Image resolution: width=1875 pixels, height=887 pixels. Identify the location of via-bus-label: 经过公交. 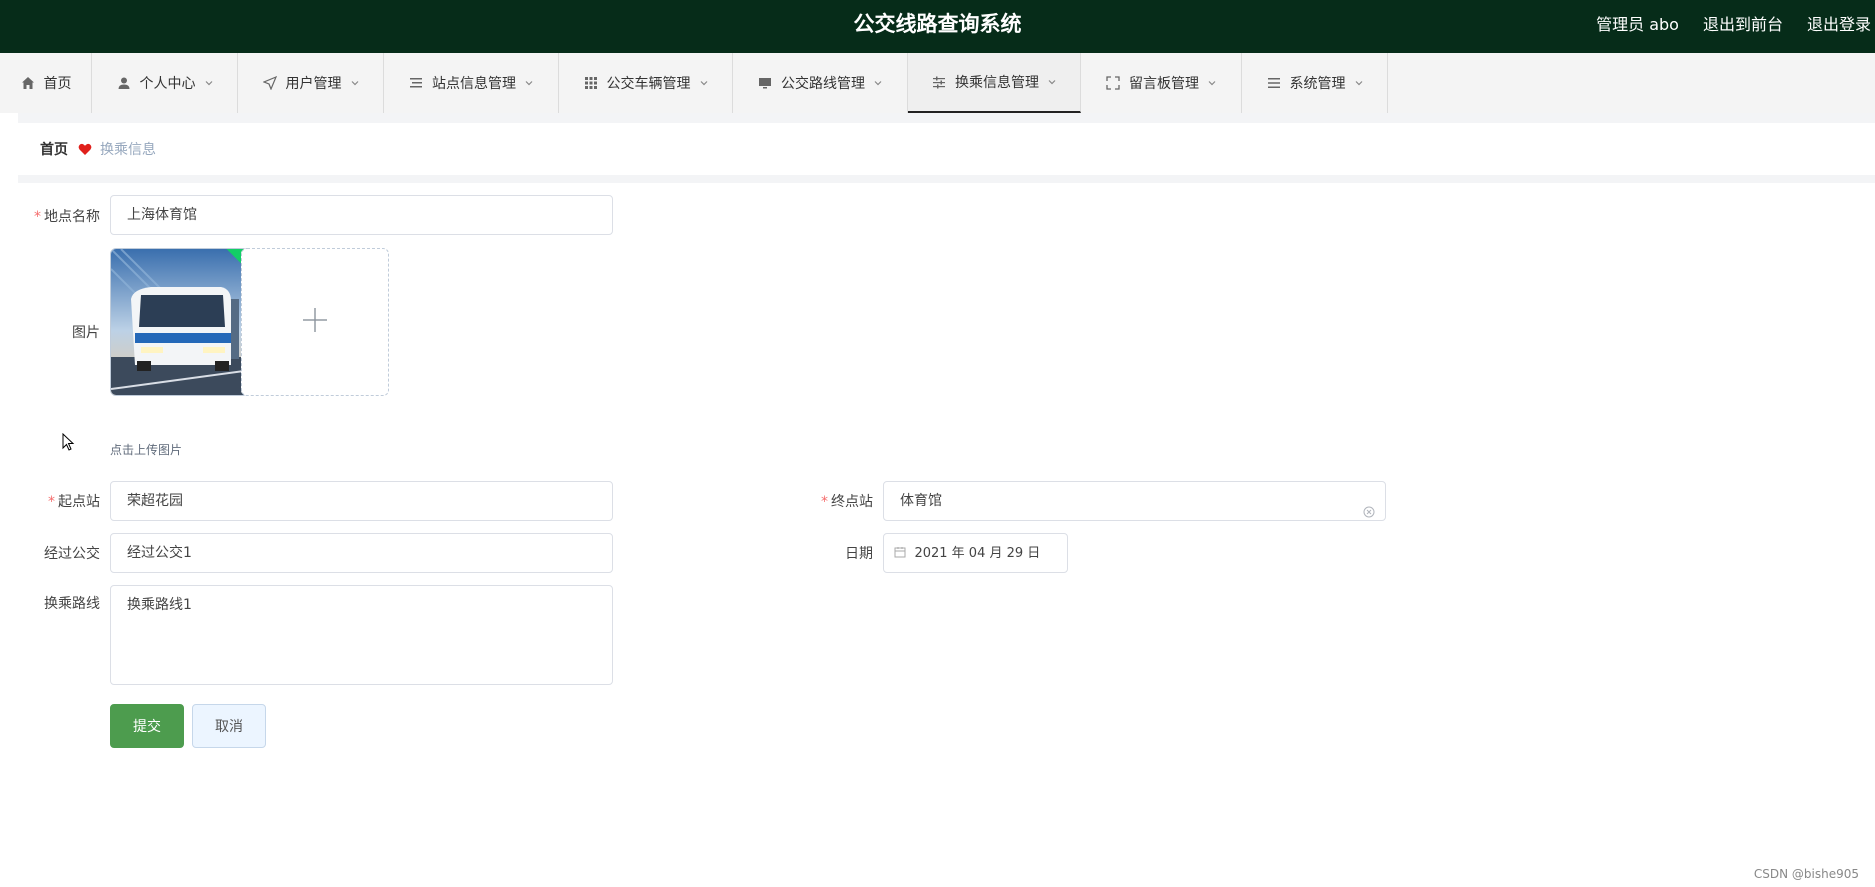
(72, 554).